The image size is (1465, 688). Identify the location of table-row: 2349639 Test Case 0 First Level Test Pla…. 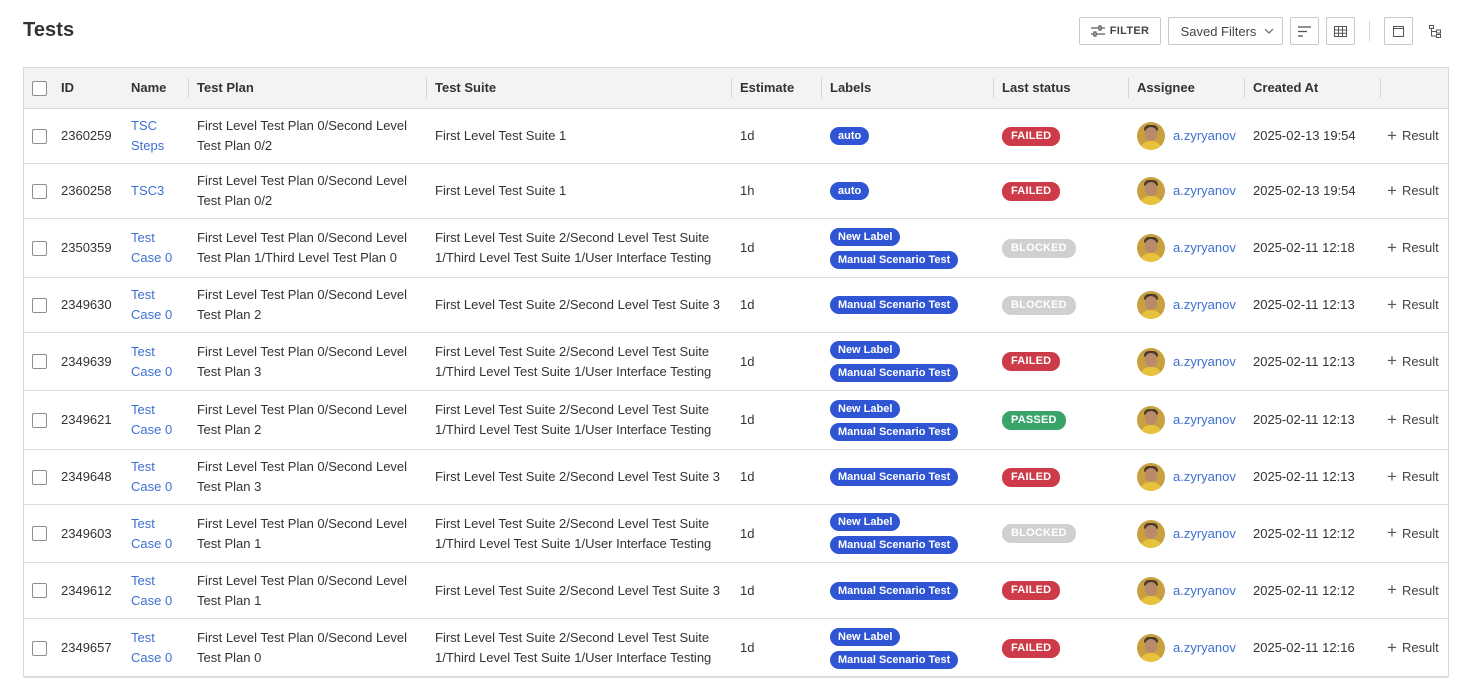
(736, 362).